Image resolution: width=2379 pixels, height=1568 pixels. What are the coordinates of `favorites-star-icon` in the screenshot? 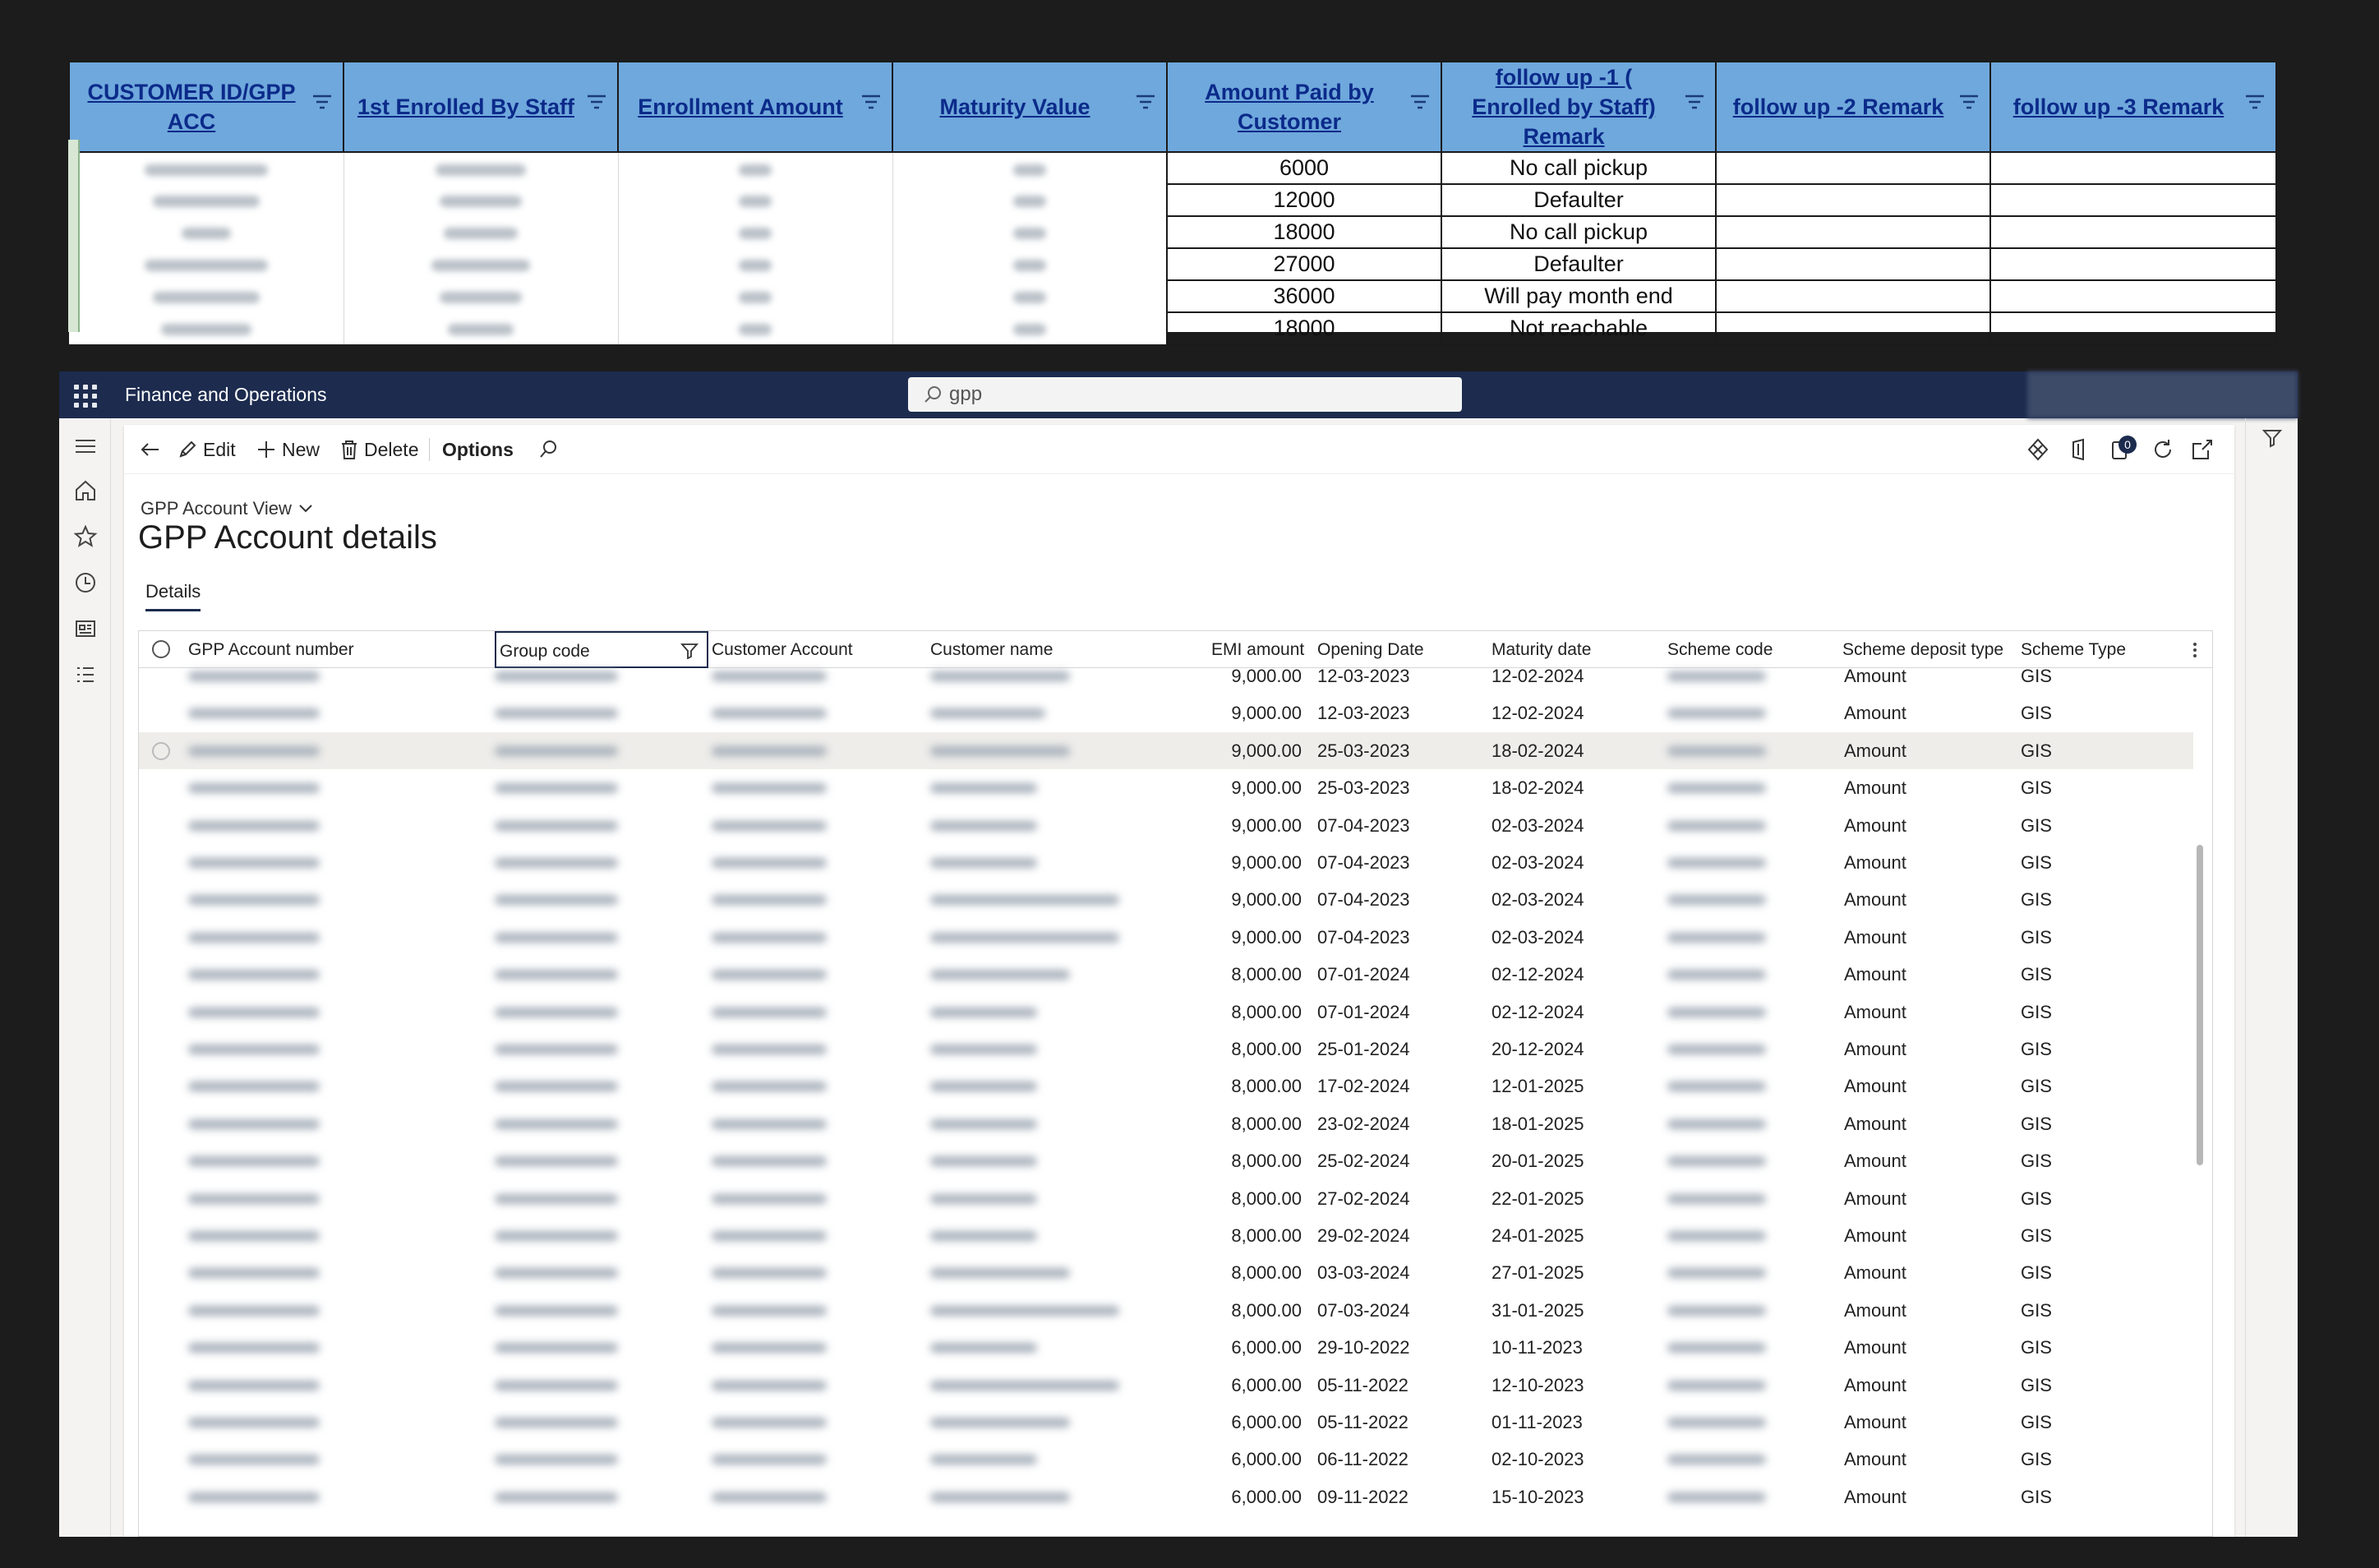 It's located at (85, 536).